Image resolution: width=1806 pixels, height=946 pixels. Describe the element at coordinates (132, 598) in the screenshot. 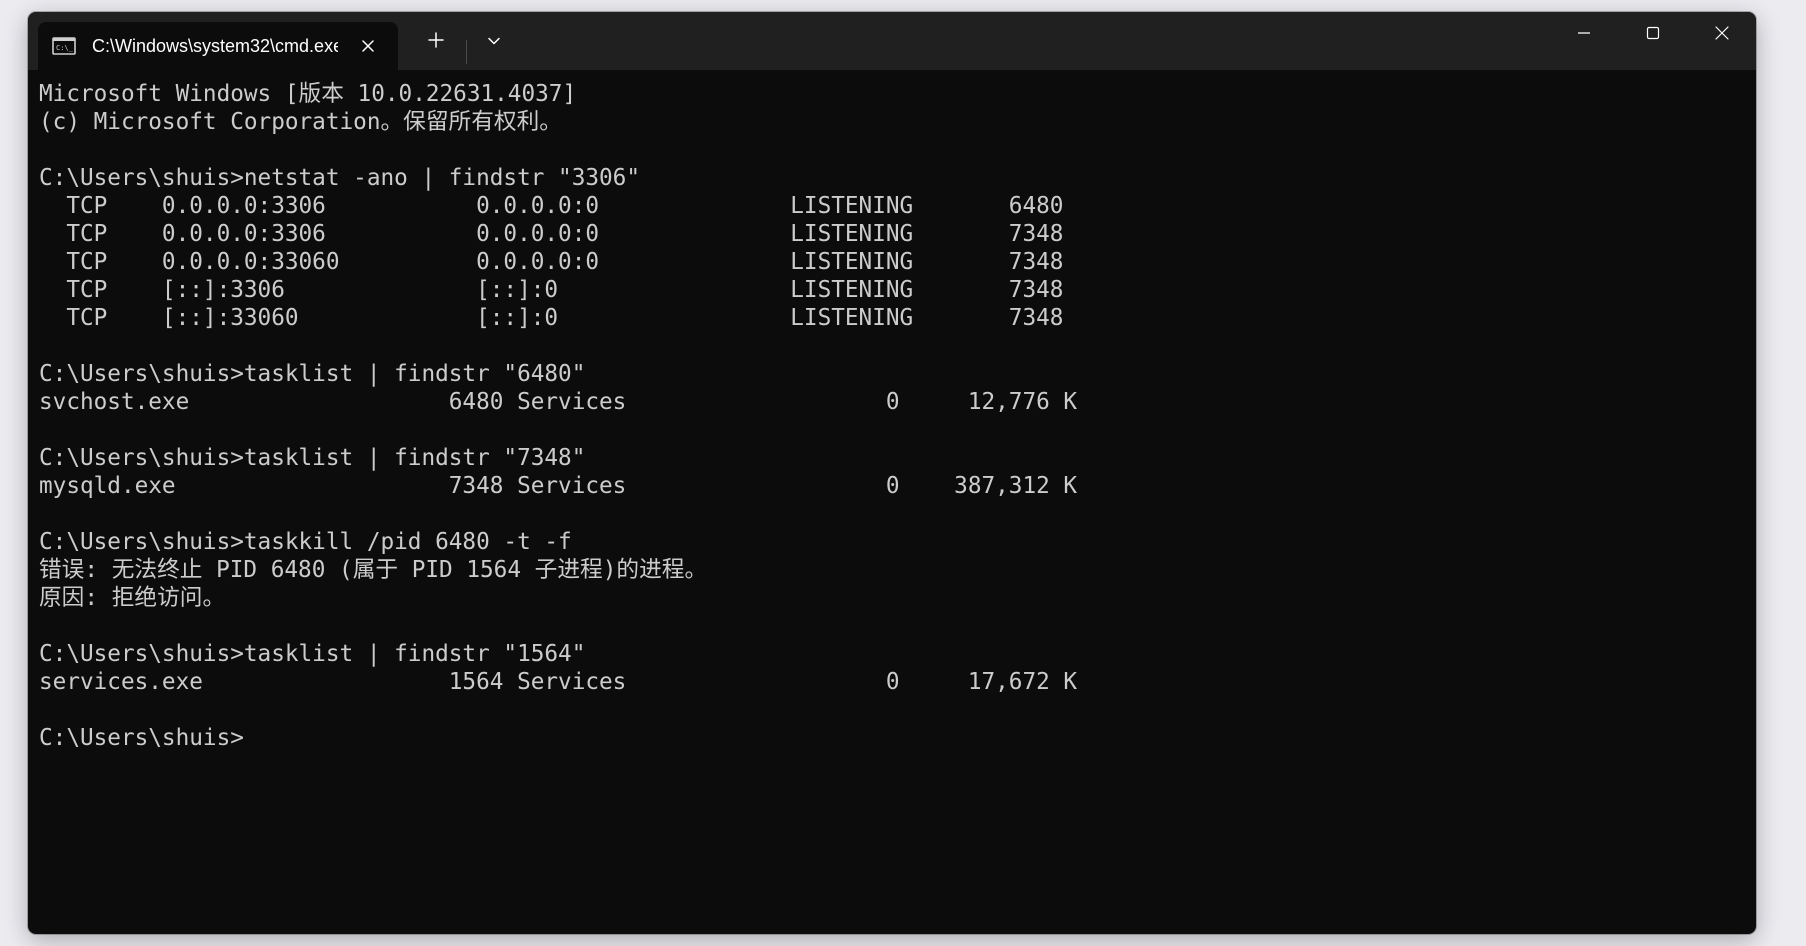

I see `console-line: 原因: 拒绝访问。` at that location.